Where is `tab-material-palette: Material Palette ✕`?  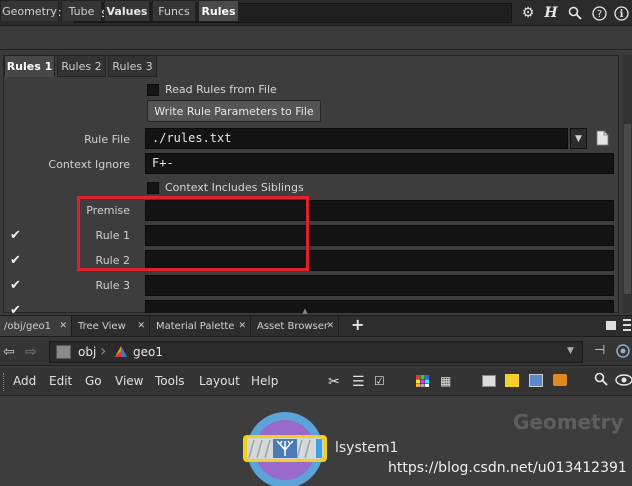
tab-material-palette: Material Palette ✕ is located at coordinates (201, 326).